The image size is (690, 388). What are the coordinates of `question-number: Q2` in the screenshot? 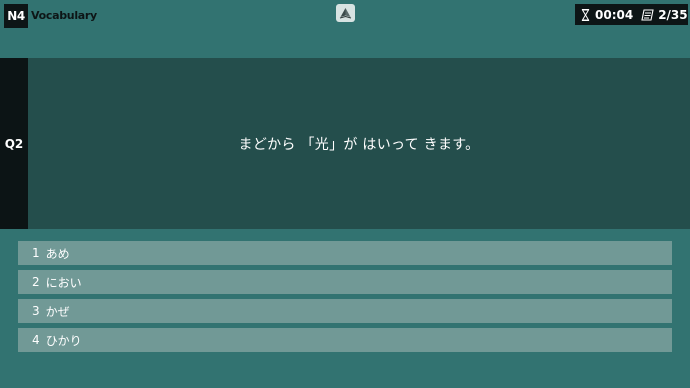 It's located at (14, 143).